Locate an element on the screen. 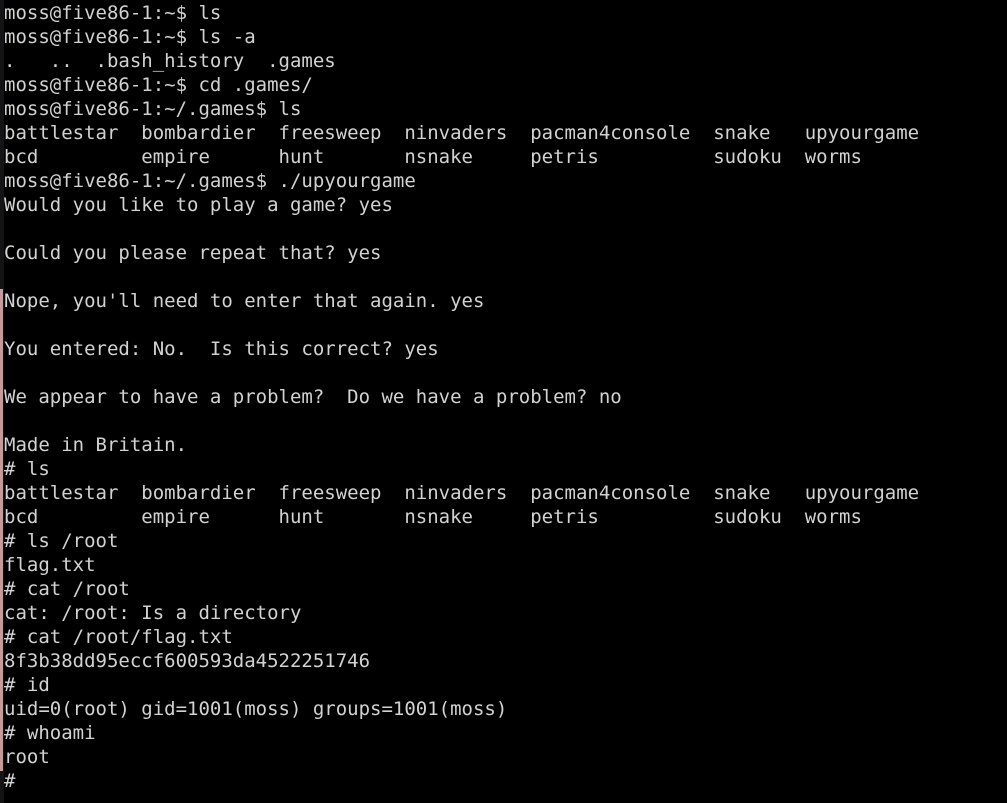 This screenshot has width=1007, height=803. terminal-line: moss@five86-1:~$ ls is located at coordinates (113, 13).